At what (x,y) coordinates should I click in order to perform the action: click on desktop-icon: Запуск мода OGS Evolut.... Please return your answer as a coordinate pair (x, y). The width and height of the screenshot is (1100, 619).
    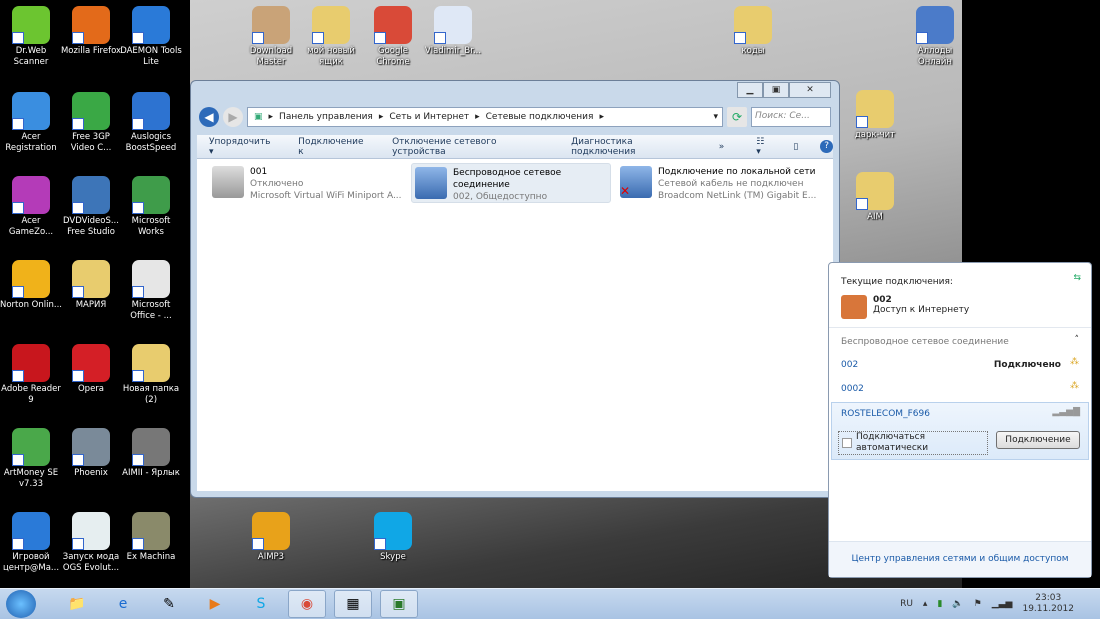
    Looking at the image, I should click on (91, 543).